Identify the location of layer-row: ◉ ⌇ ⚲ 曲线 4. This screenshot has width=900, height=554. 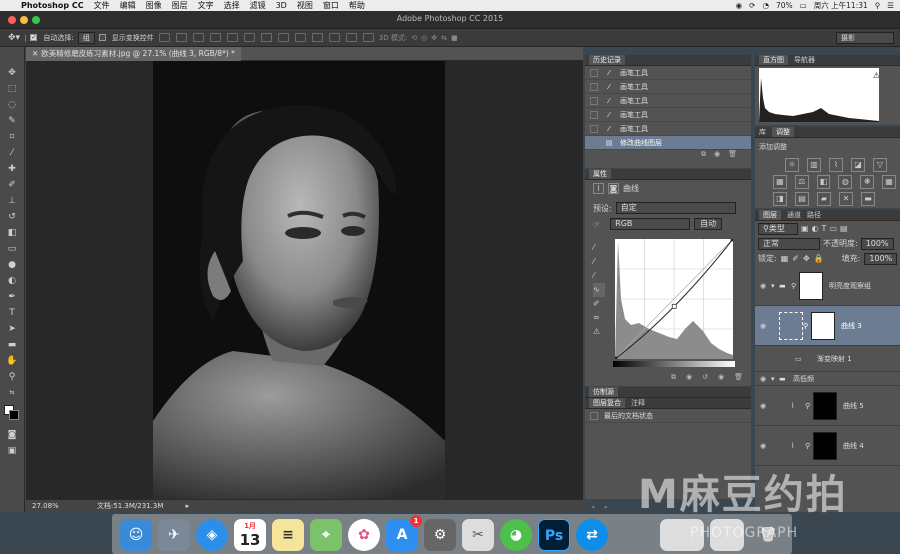
(827, 446).